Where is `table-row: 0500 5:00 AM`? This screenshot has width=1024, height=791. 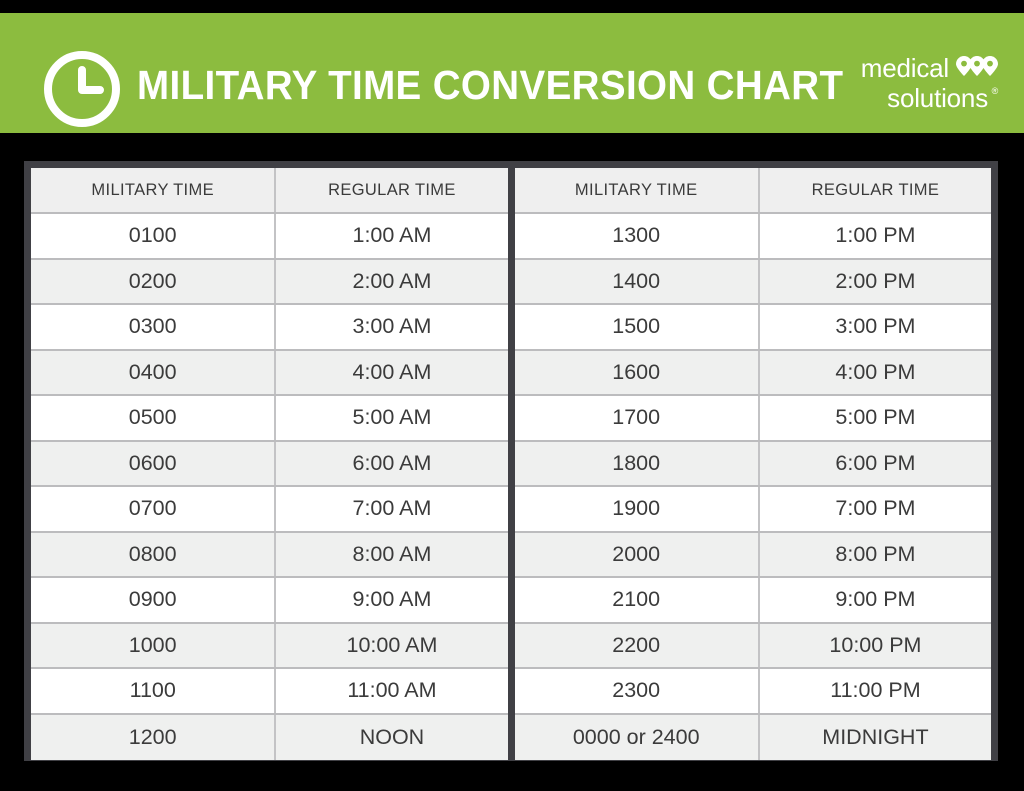
table-row: 0500 5:00 AM is located at coordinates (269, 419).